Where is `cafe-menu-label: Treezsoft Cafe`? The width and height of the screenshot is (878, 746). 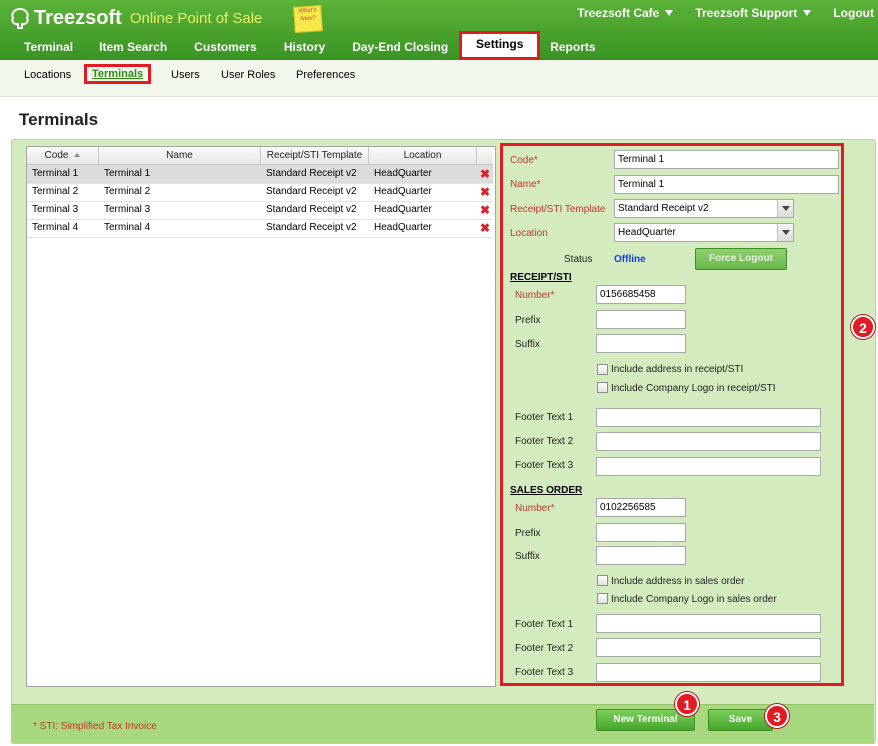 cafe-menu-label: Treezsoft Cafe is located at coordinates (618, 13).